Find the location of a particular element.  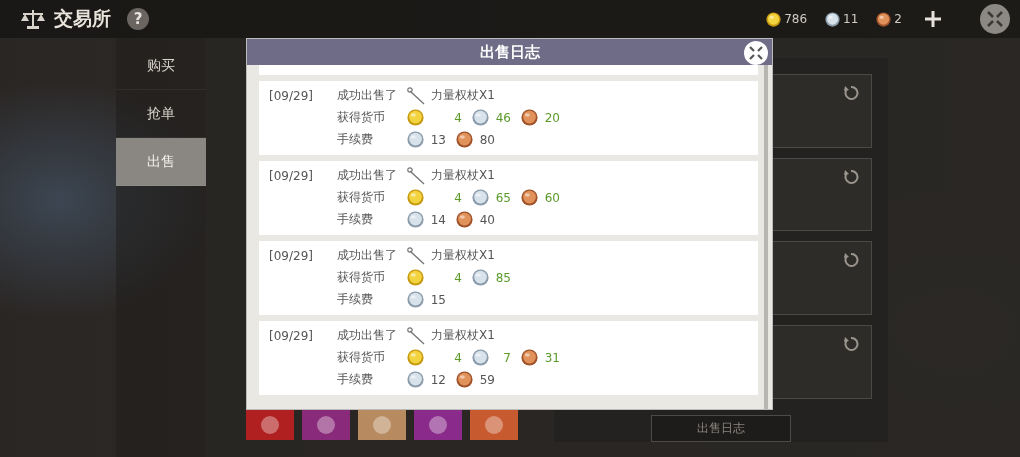

income-amount: 31 is located at coordinates (551, 357).